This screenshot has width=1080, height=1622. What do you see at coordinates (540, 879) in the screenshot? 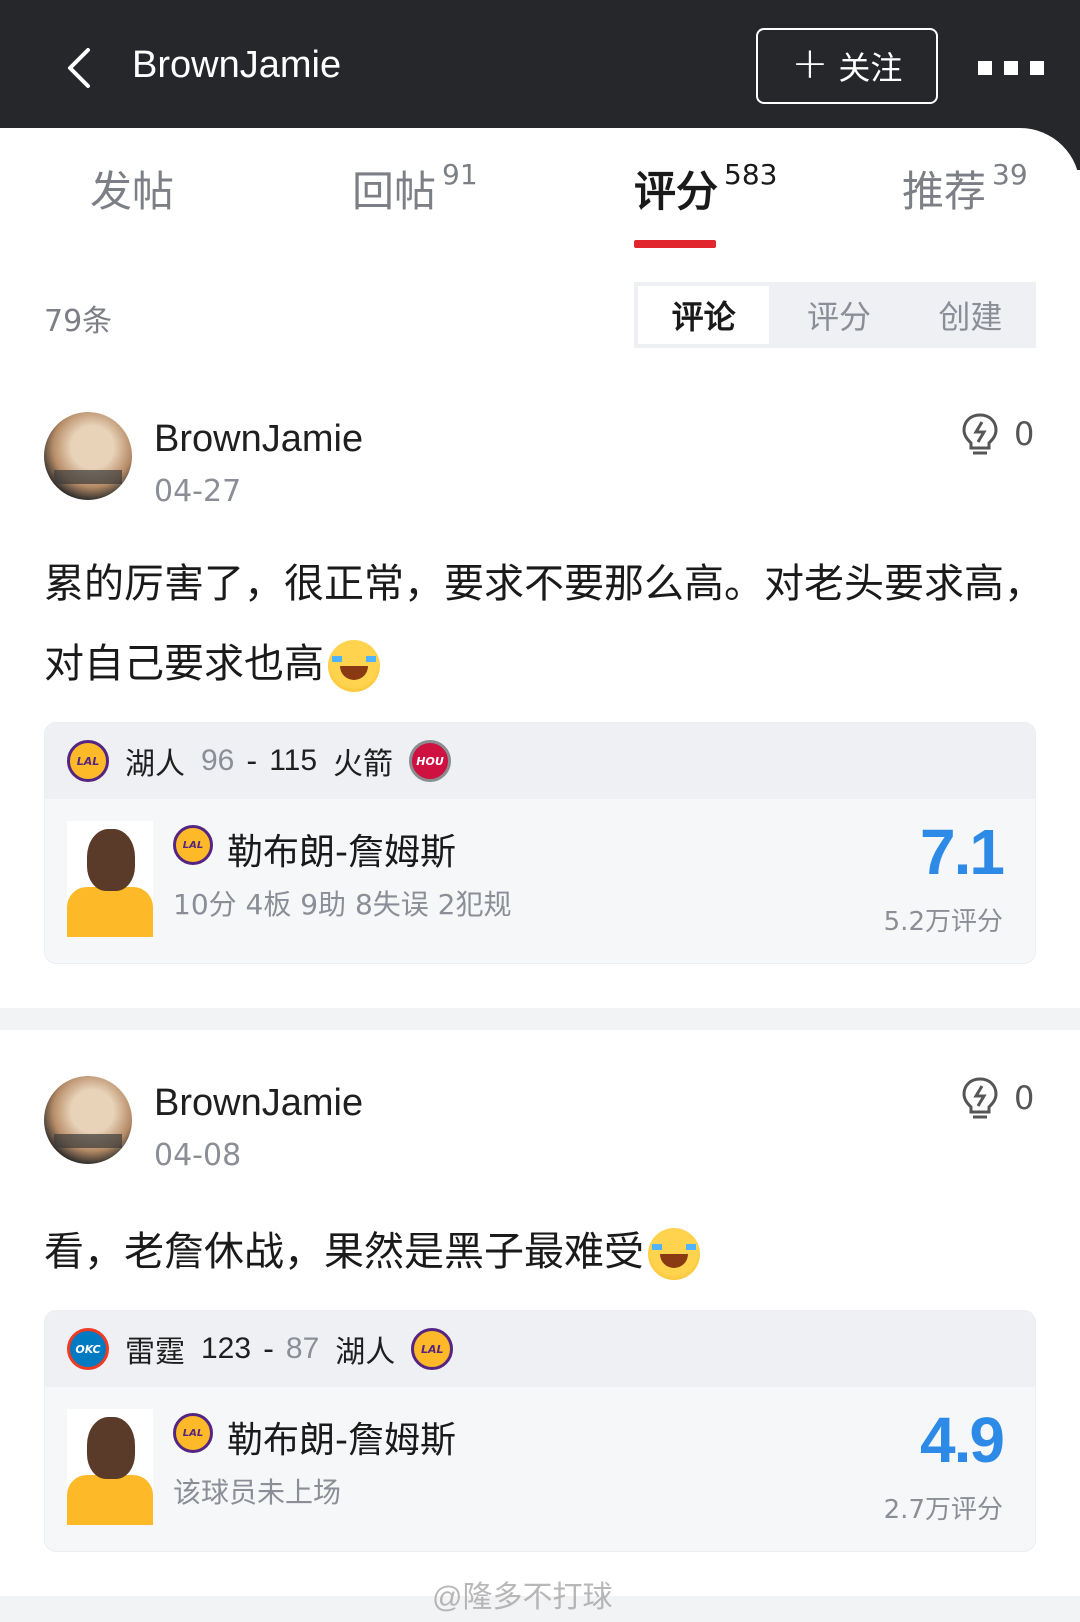
I see `player-rating-row: LAL 勒布朗-詹姆斯 10分 4板 9助 8失误 2犯规 7.1 5.2万评分` at bounding box center [540, 879].